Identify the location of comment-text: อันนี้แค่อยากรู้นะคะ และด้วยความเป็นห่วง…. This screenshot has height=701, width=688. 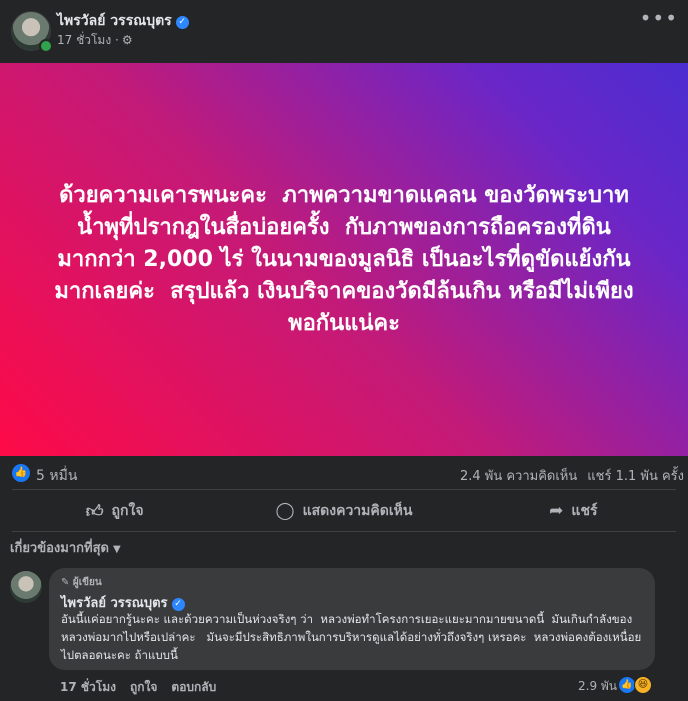
(351, 637).